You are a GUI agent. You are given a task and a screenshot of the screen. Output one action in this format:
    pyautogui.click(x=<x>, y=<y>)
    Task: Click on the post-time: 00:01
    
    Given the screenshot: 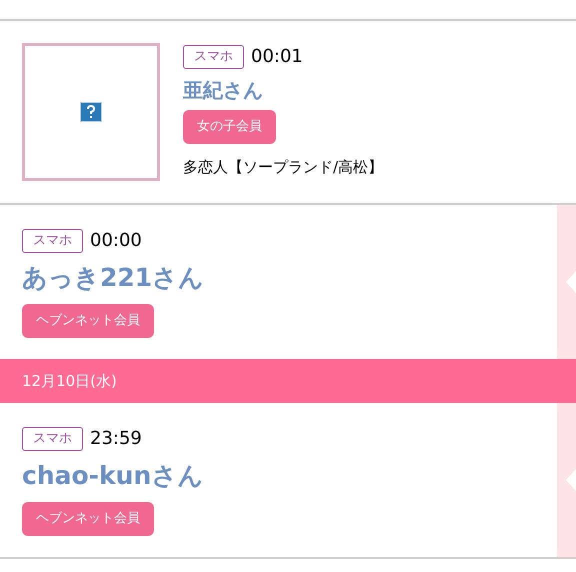 What is the action you would take?
    pyautogui.click(x=277, y=57)
    